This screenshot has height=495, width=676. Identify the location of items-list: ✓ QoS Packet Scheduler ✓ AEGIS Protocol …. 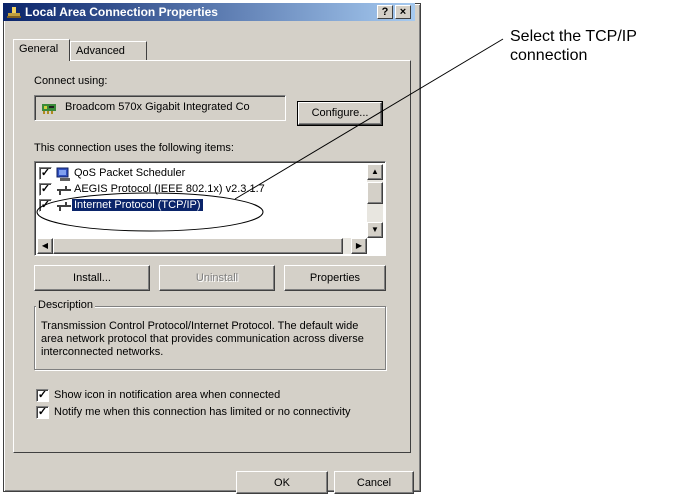
(210, 208).